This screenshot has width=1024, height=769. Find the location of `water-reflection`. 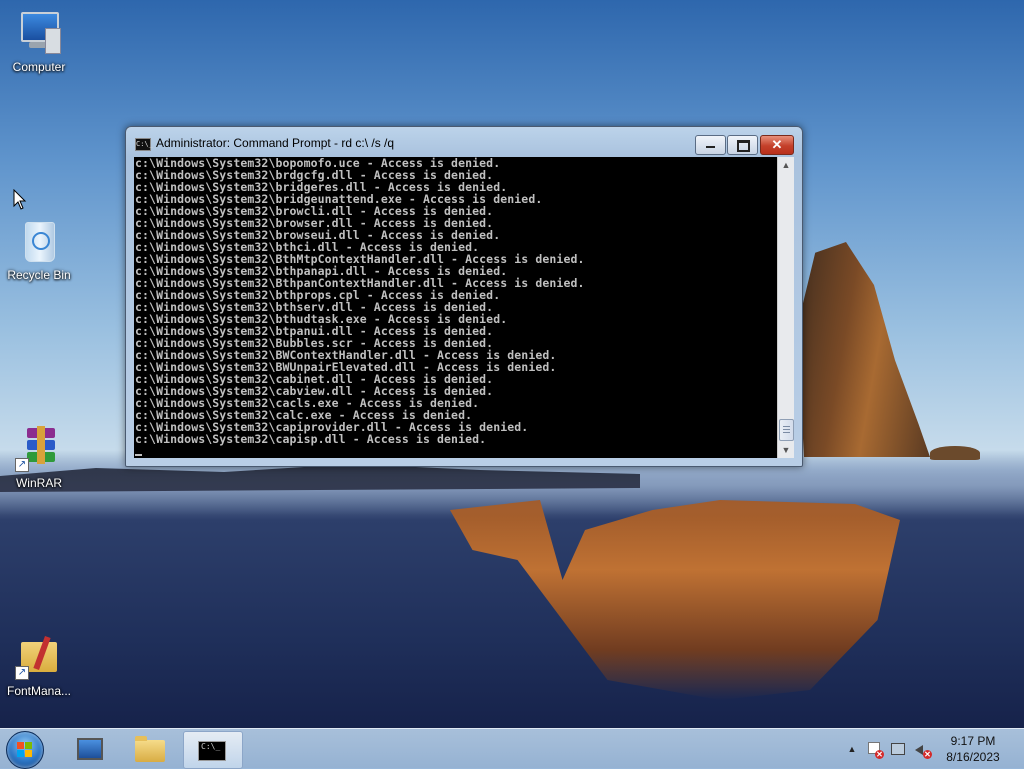

water-reflection is located at coordinates (675, 600).